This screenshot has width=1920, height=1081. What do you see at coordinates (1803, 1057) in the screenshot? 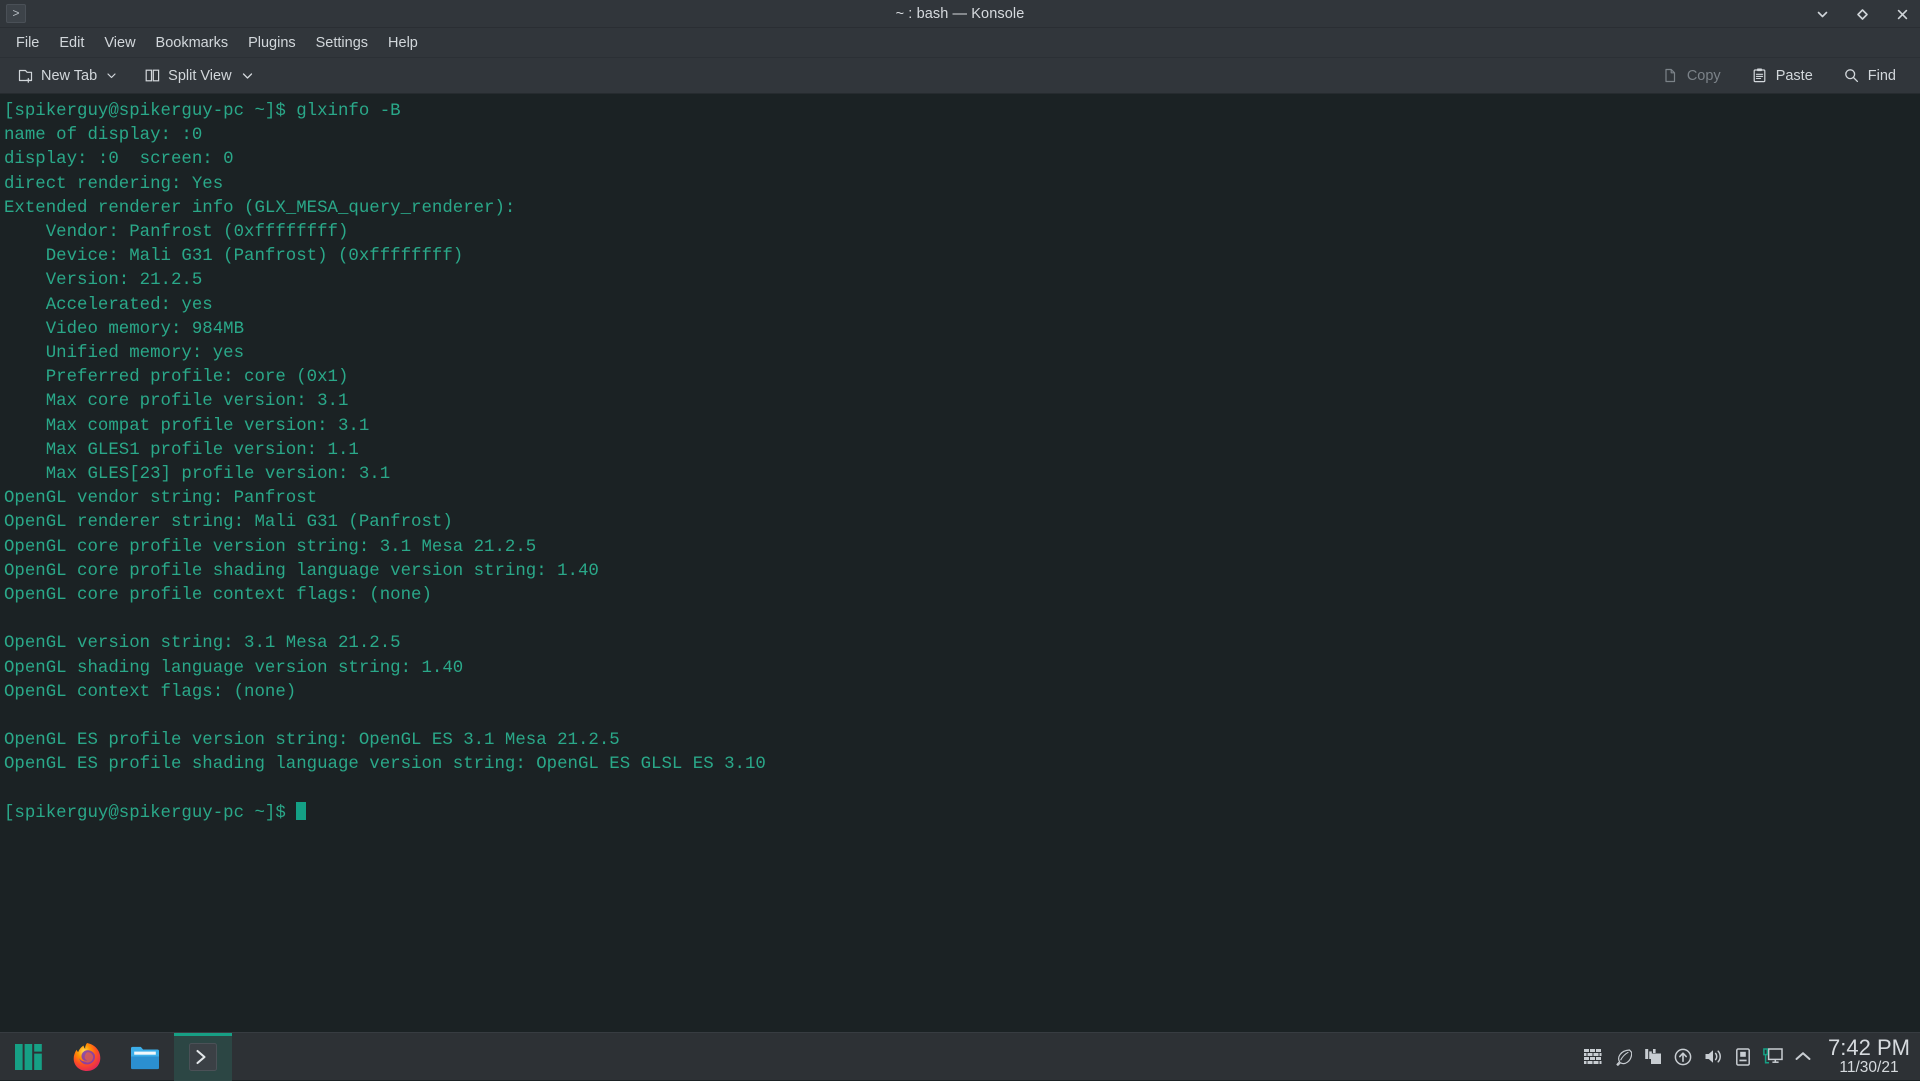
I see `show-hidden-icons-icon` at bounding box center [1803, 1057].